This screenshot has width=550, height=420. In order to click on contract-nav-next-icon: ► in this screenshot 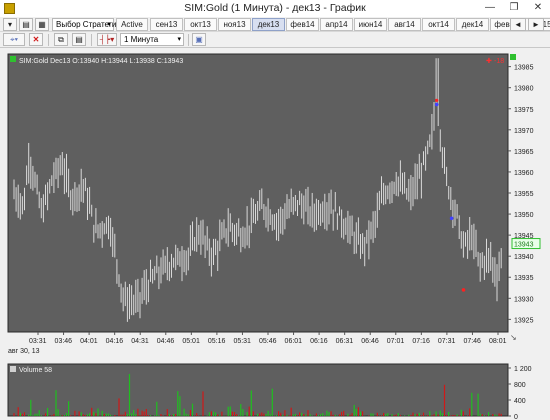, I will do `click(536, 24)`.